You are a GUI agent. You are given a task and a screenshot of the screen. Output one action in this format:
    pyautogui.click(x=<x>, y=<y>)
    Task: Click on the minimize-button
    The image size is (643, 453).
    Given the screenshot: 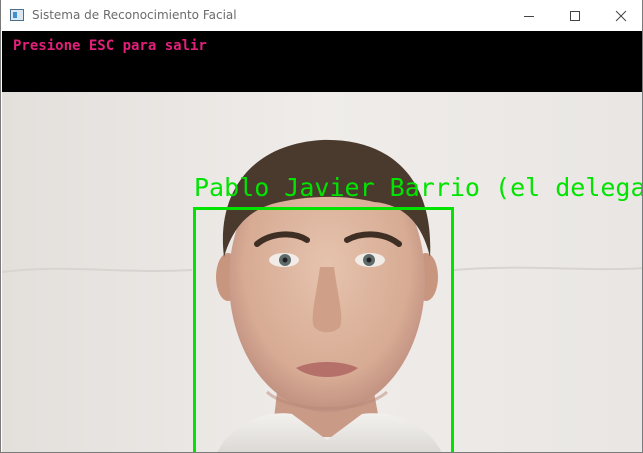 What is the action you would take?
    pyautogui.click(x=529, y=15)
    